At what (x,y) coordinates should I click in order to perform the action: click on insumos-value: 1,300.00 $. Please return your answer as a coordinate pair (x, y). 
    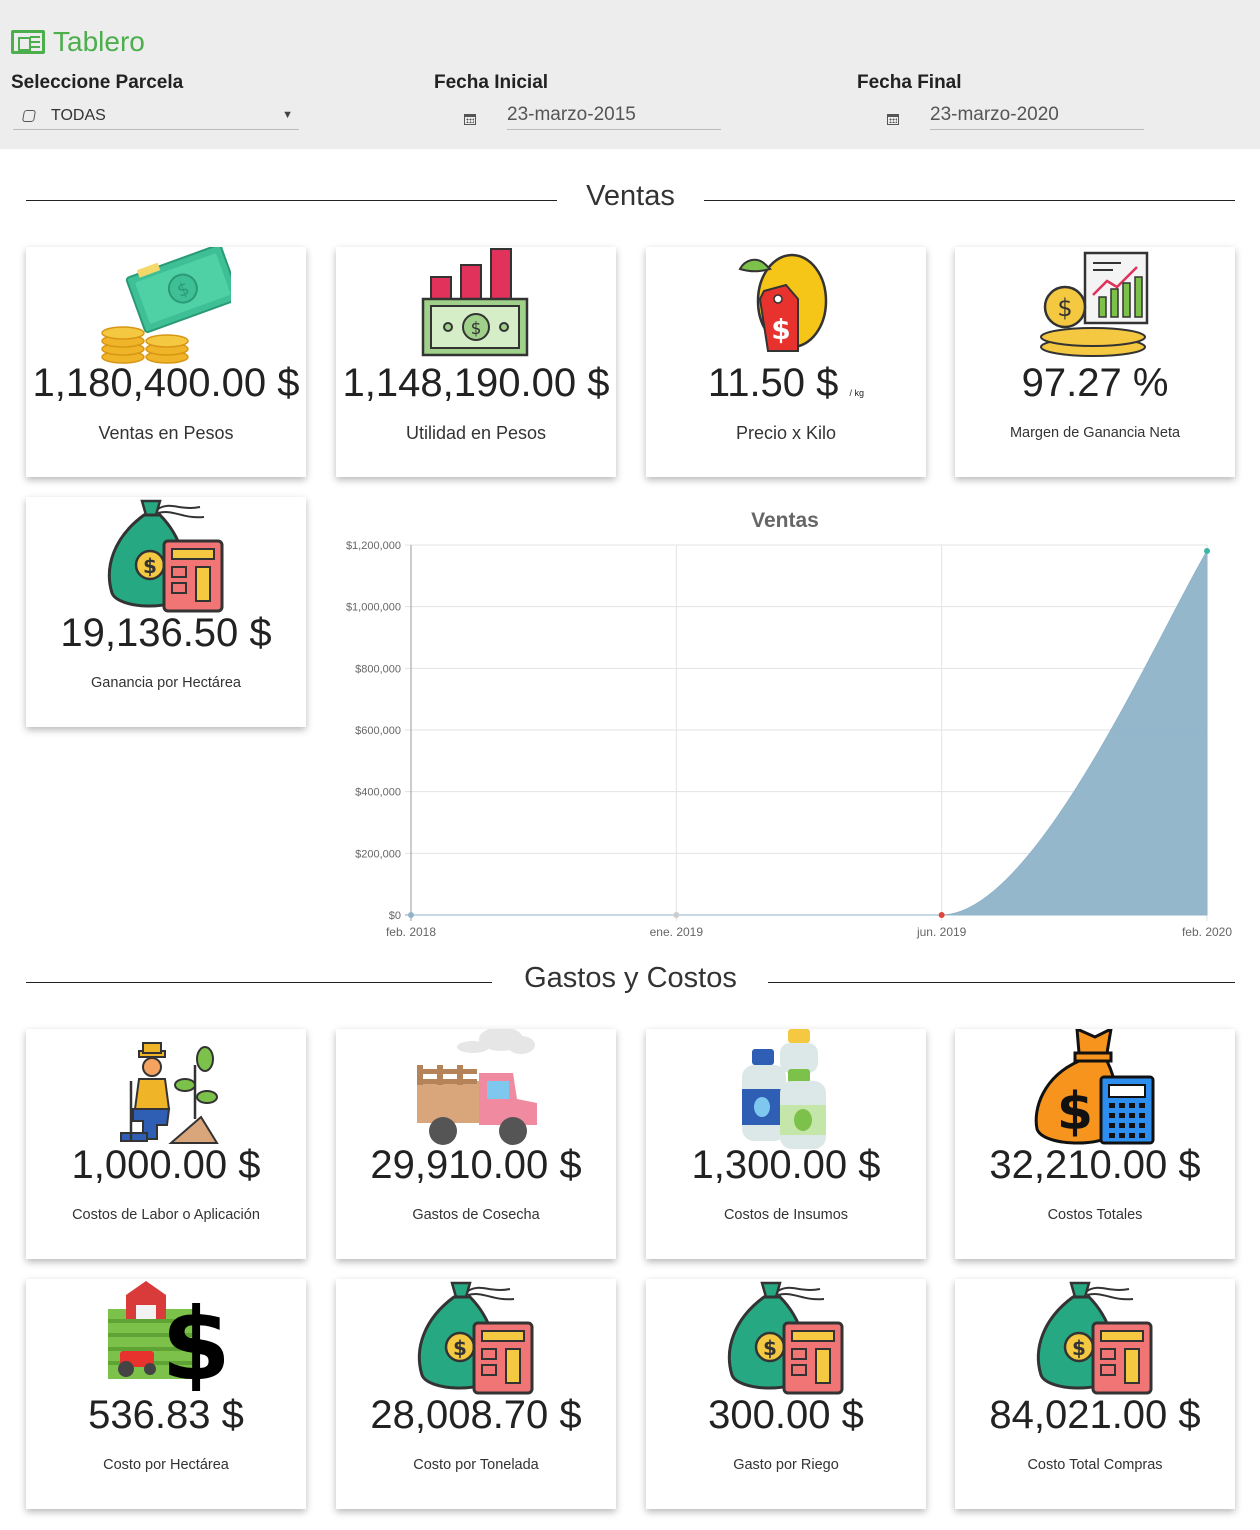
    Looking at the image, I should click on (786, 1165).